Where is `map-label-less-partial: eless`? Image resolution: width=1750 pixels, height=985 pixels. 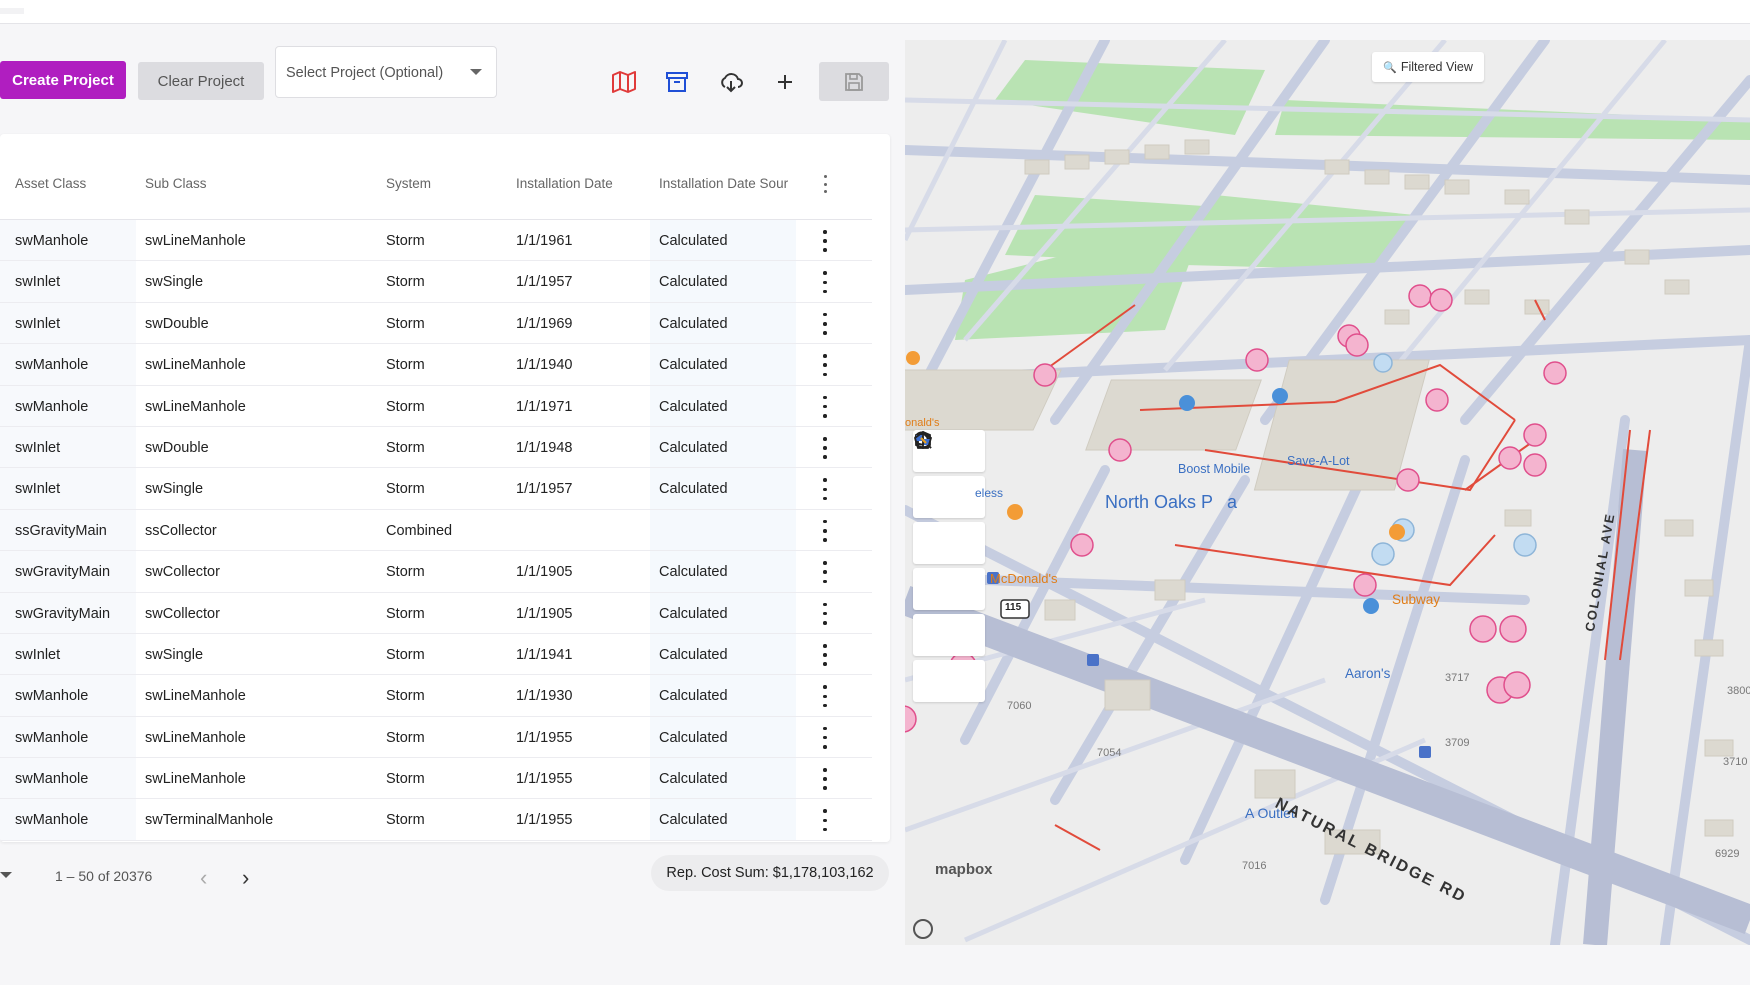 map-label-less-partial: eless is located at coordinates (989, 493).